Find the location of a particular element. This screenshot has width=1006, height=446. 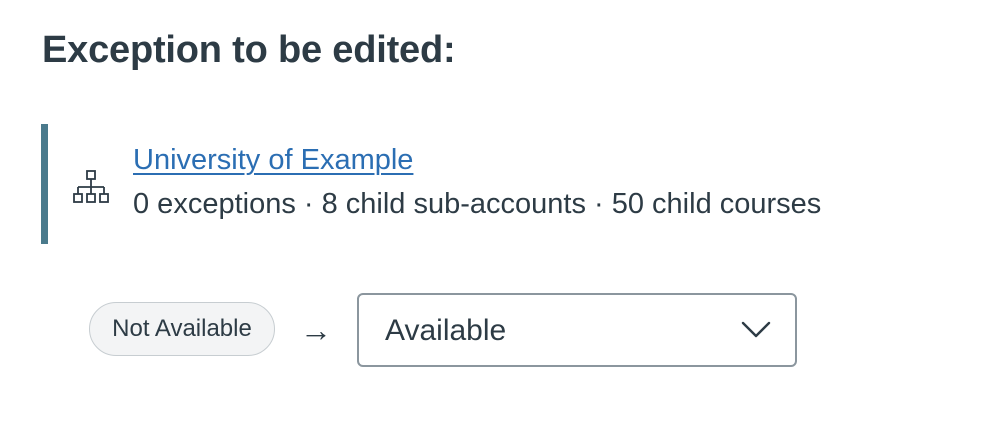

chevron-down-icon is located at coordinates (756, 329).